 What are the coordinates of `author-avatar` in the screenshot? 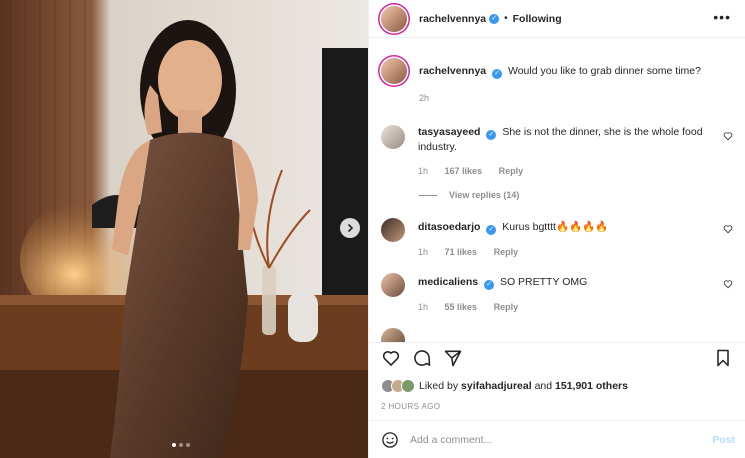 It's located at (394, 18).